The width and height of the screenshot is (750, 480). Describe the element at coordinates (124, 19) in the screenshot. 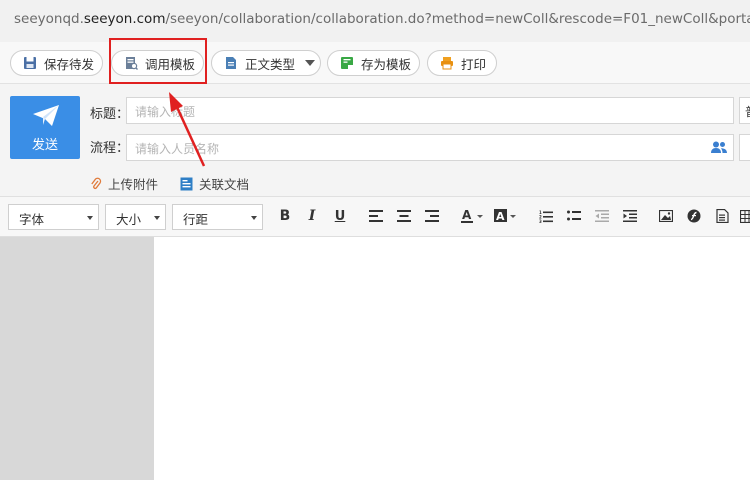

I see `url-domain: seeyon.com` at that location.